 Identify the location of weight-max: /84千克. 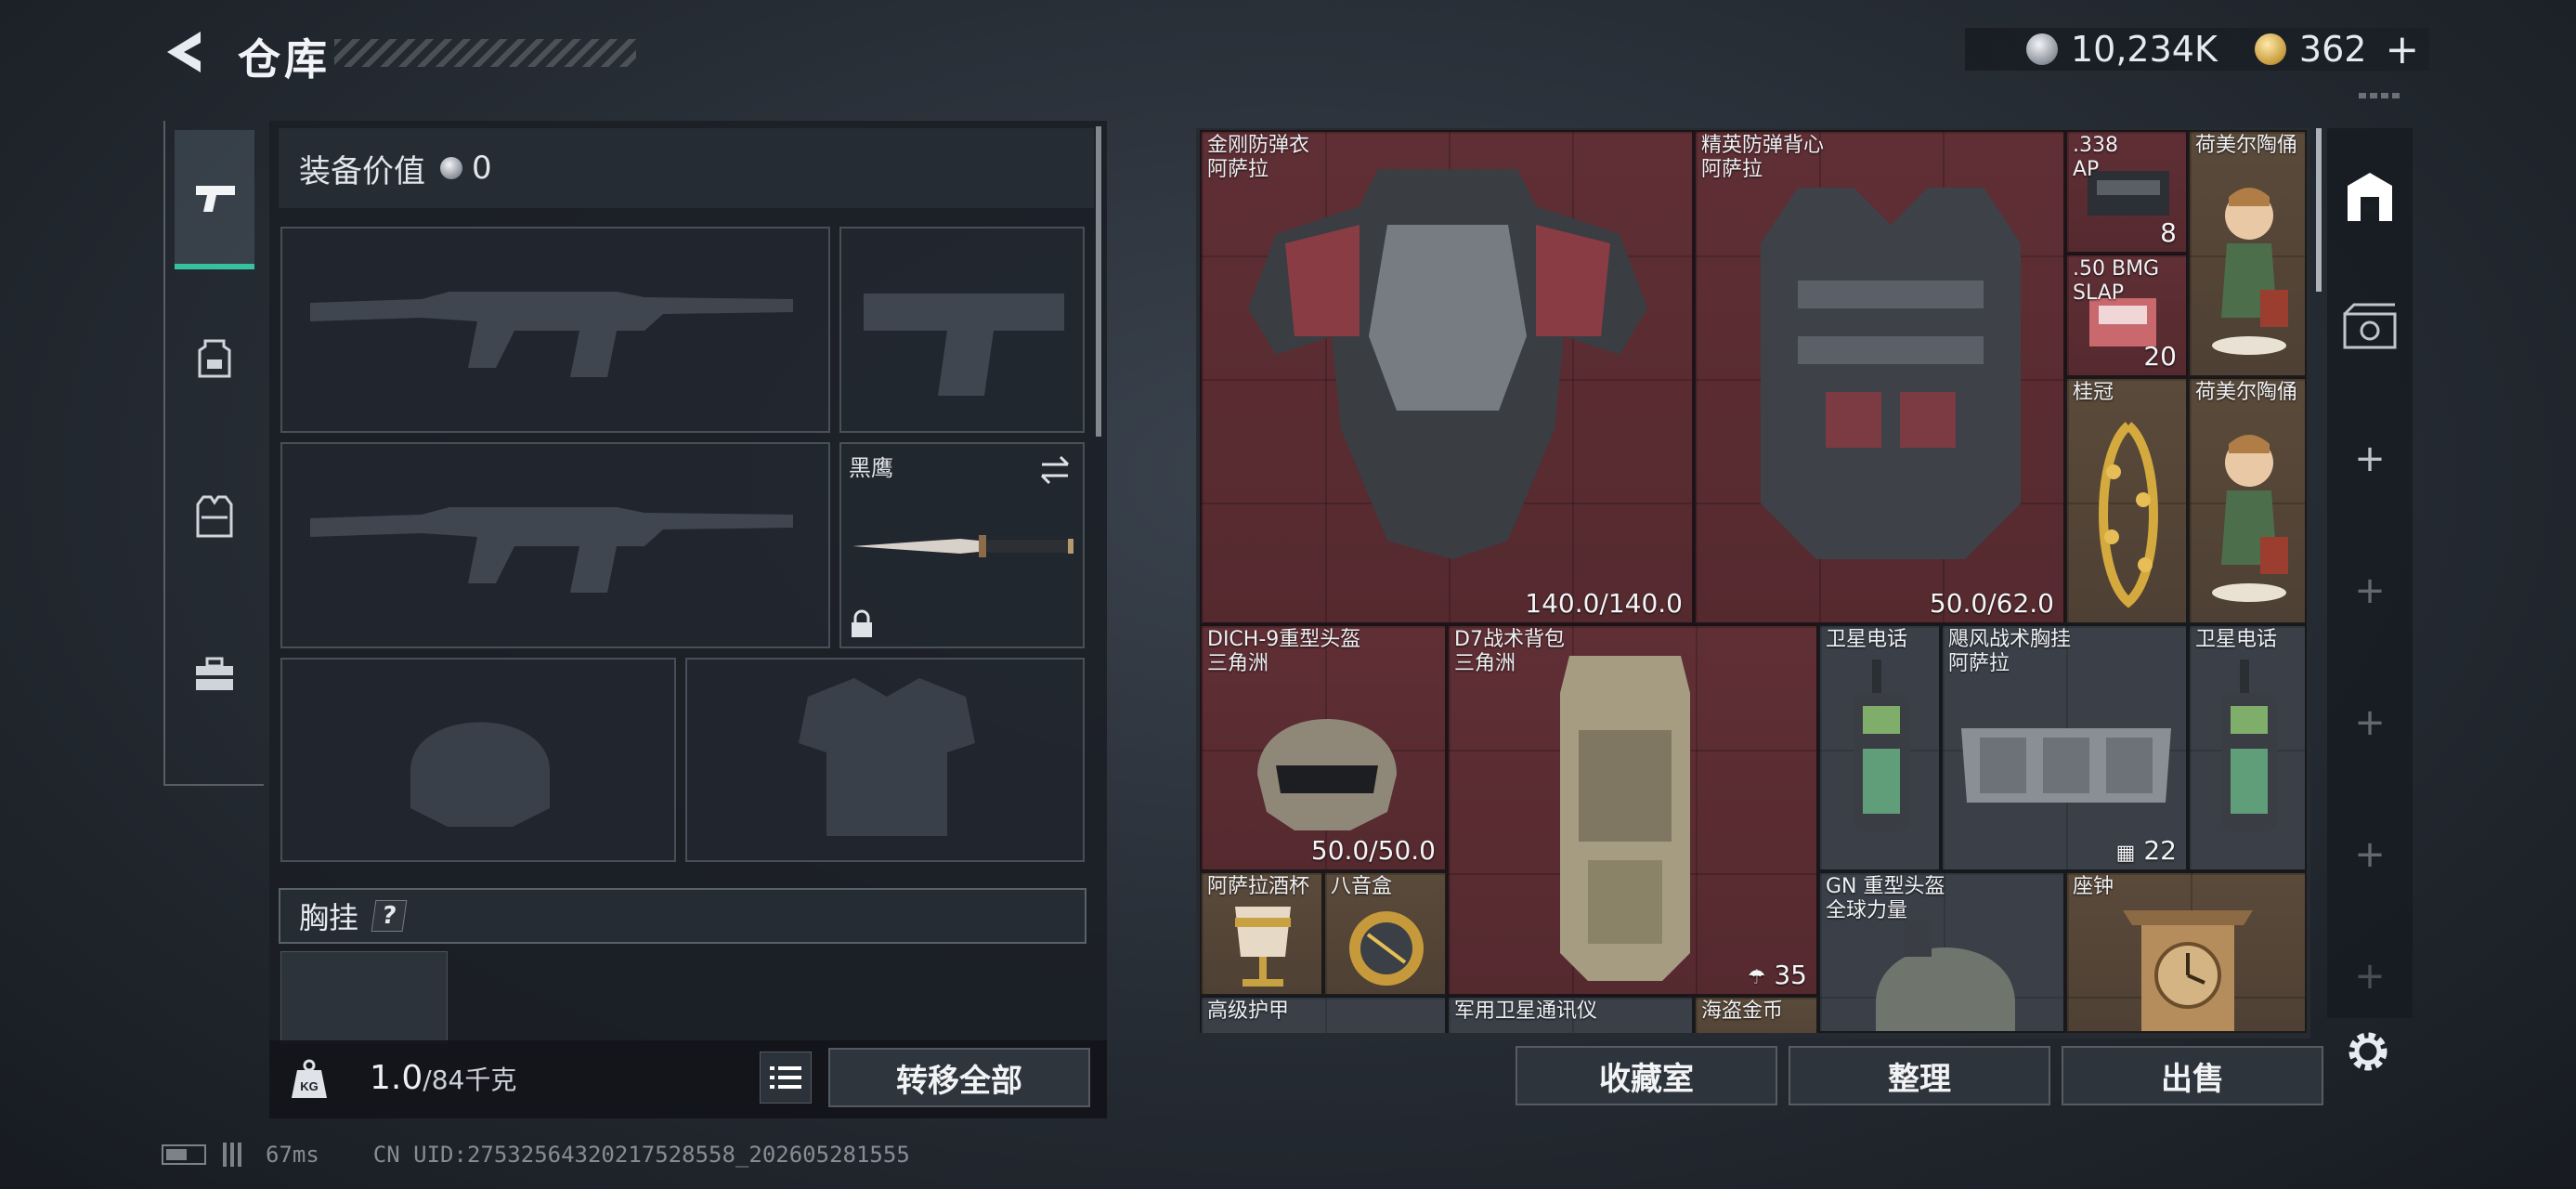
(470, 1080).